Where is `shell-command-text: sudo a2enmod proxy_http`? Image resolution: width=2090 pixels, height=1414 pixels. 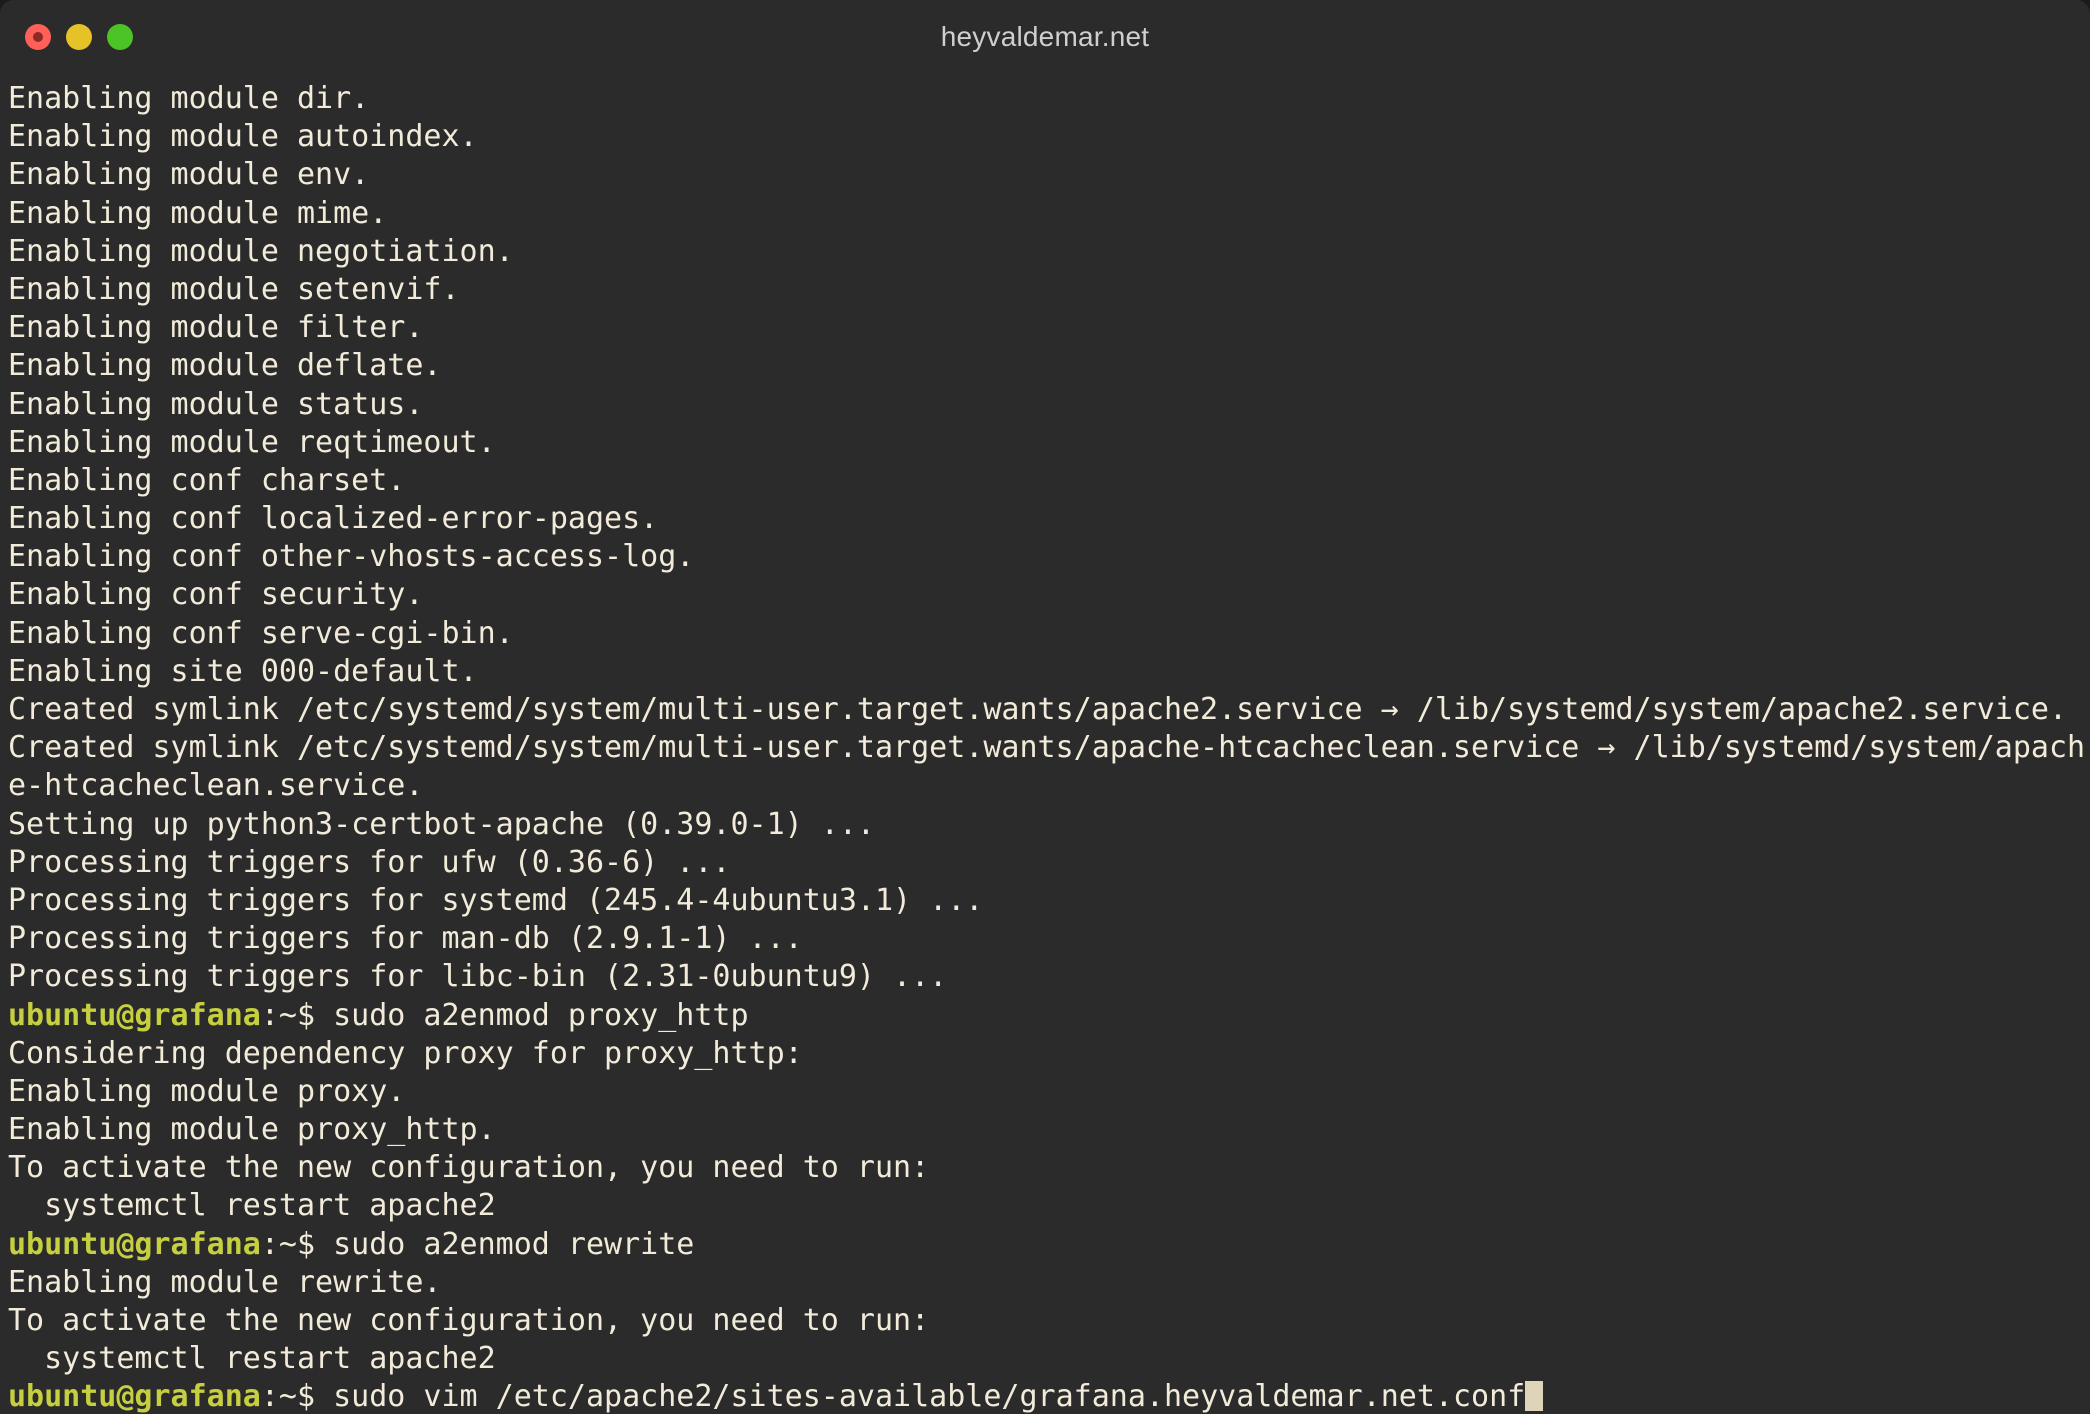 shell-command-text: sudo a2enmod proxy_http is located at coordinates (541, 1015).